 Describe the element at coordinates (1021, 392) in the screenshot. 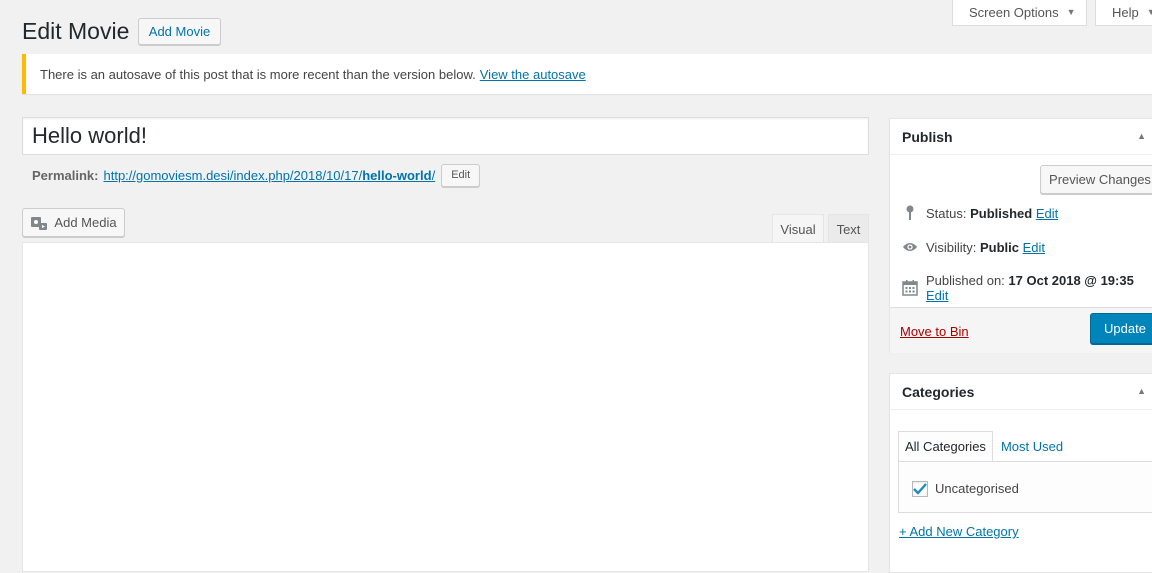

I see `categories-heading: Categories ▲` at that location.